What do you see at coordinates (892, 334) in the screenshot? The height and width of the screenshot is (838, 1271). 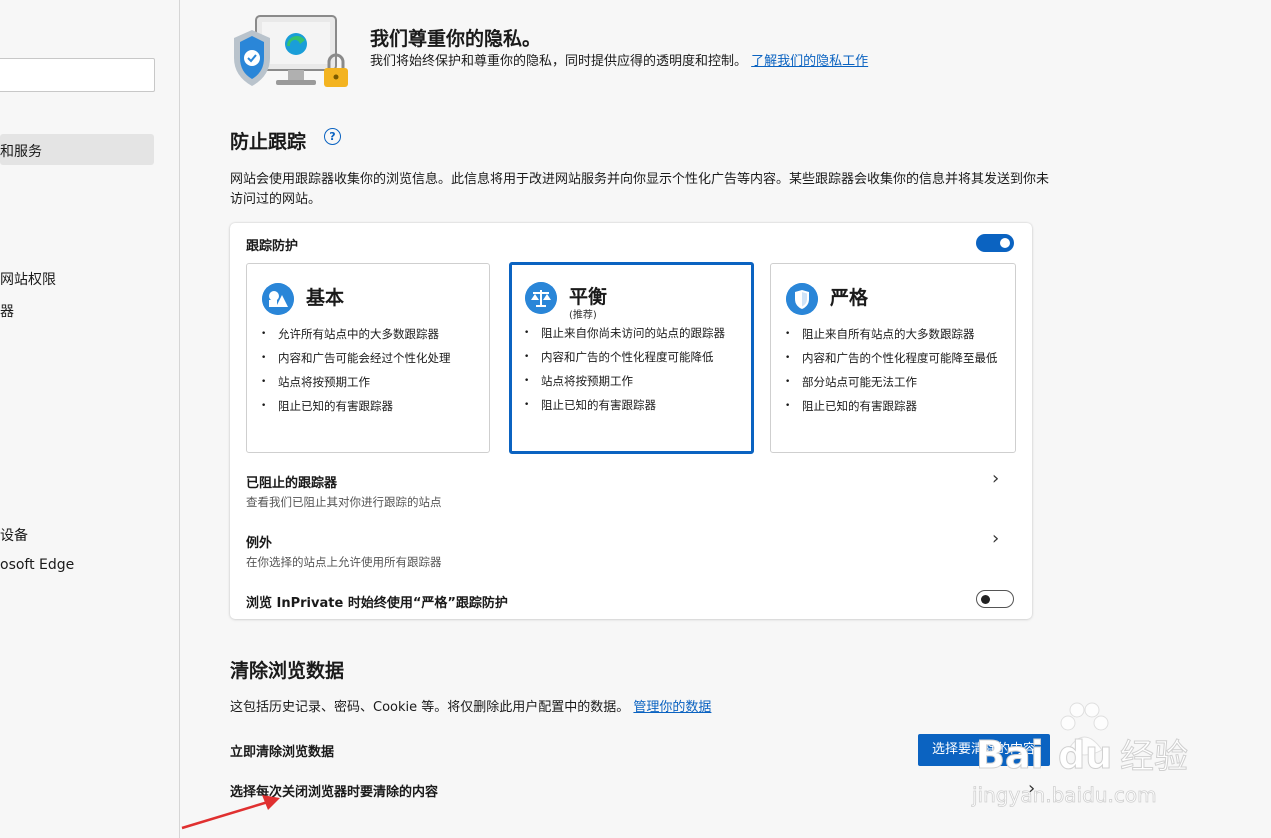 I see `option-bullet: 阻止来自所有站点的大多数跟踪器` at bounding box center [892, 334].